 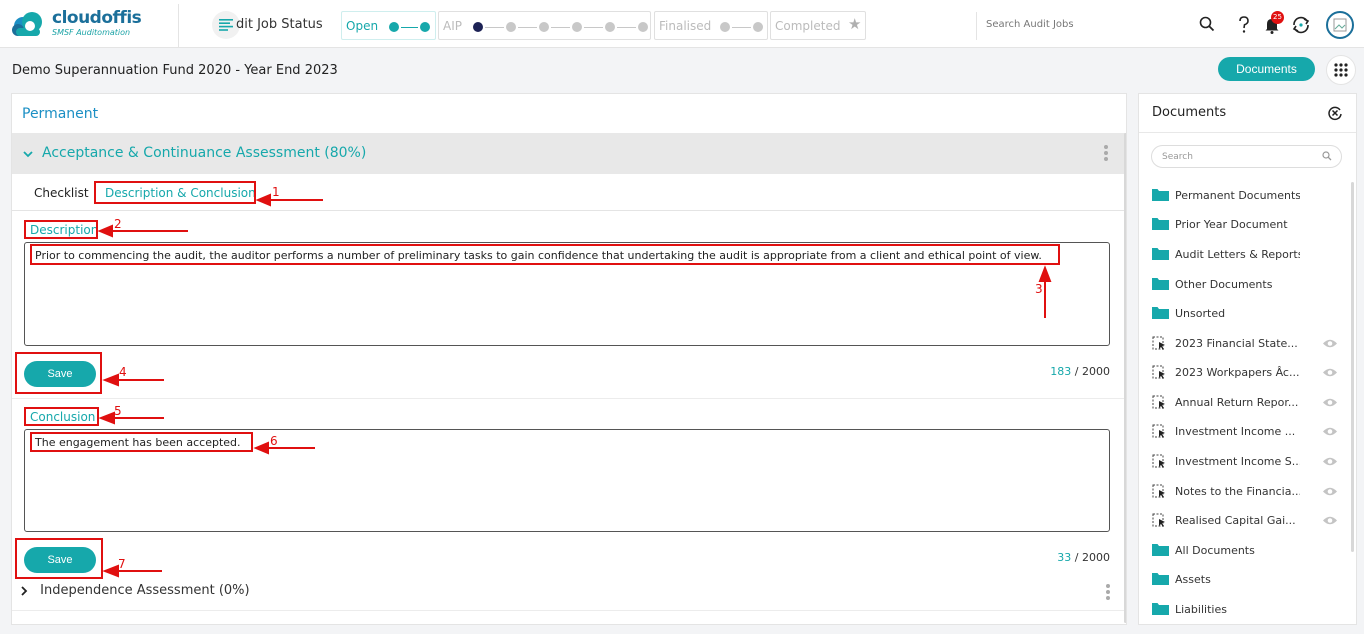 What do you see at coordinates (388, 25) in the screenshot?
I see `stage-open: Open` at bounding box center [388, 25].